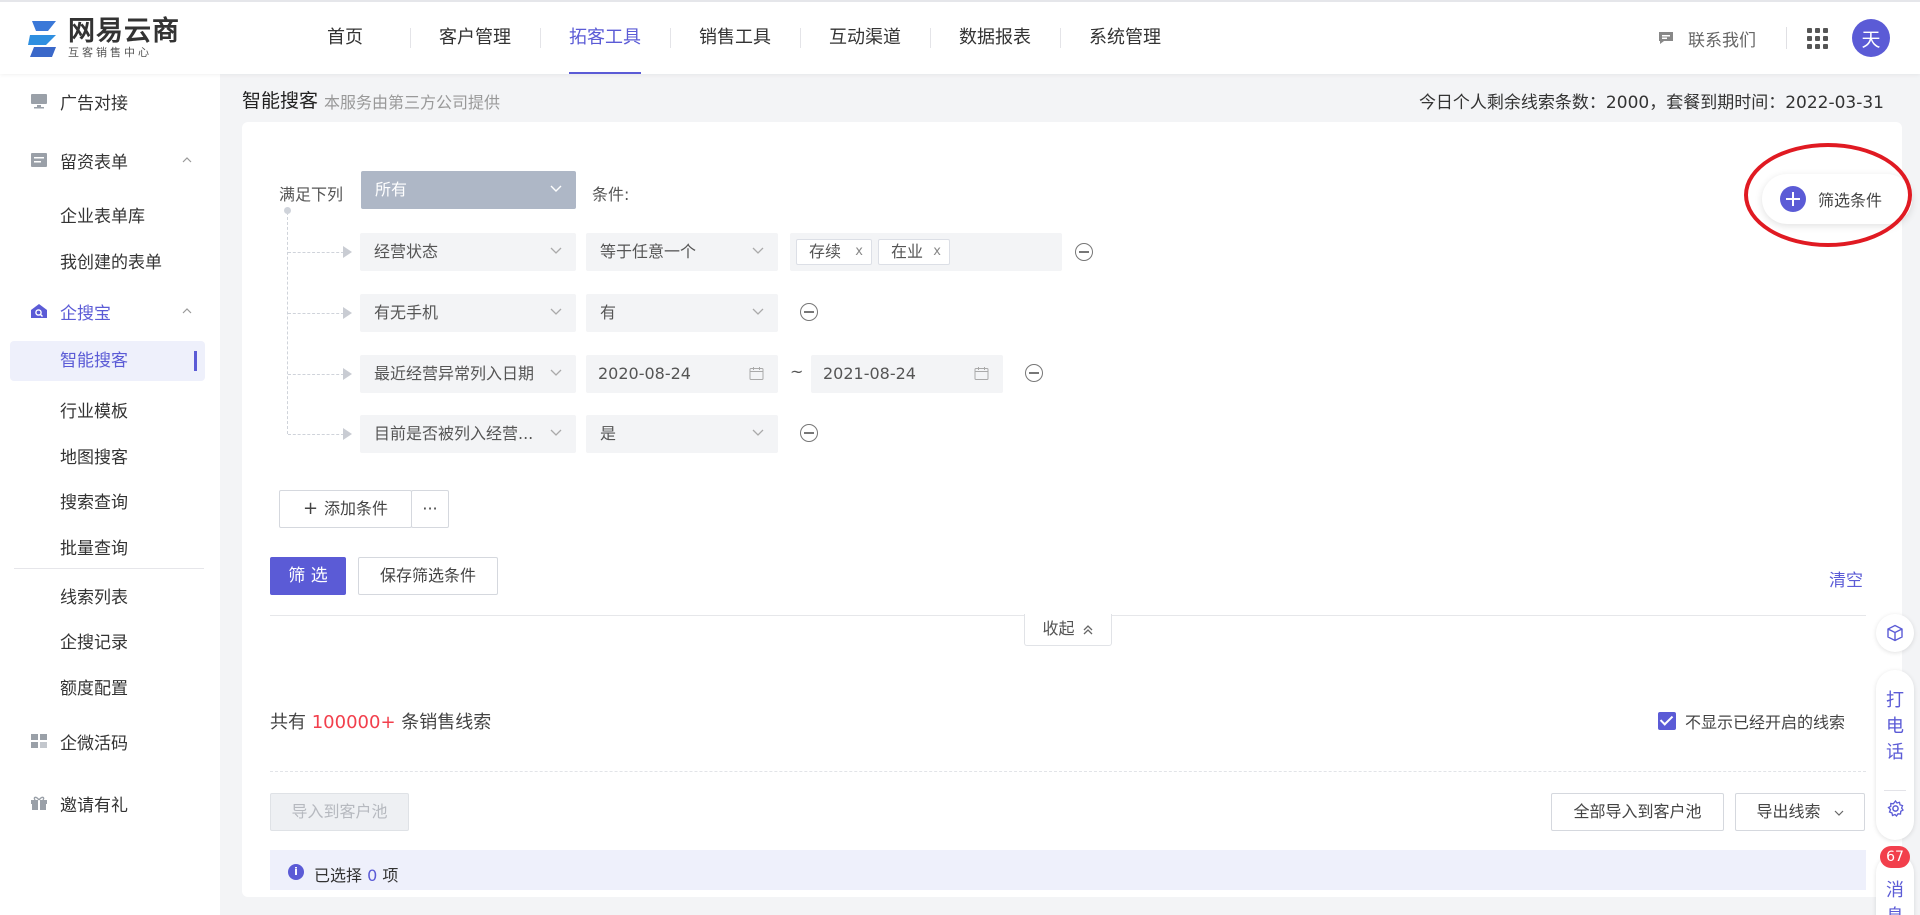 The height and width of the screenshot is (915, 1920). What do you see at coordinates (682, 434) in the screenshot?
I see `condition-operator-select: 是` at bounding box center [682, 434].